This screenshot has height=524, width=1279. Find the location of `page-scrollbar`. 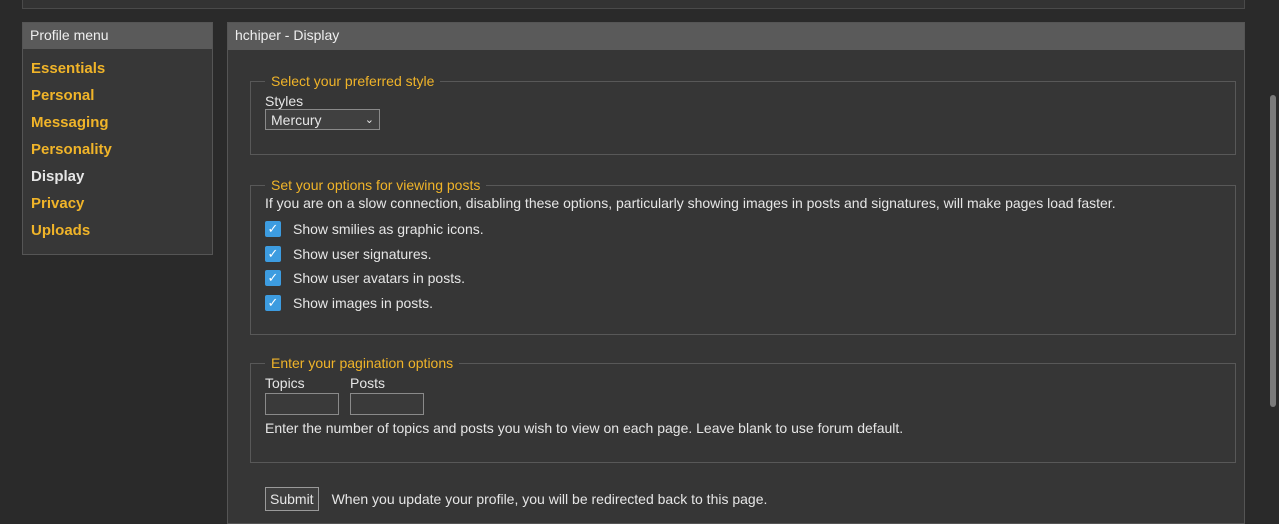

page-scrollbar is located at coordinates (1272, 257).